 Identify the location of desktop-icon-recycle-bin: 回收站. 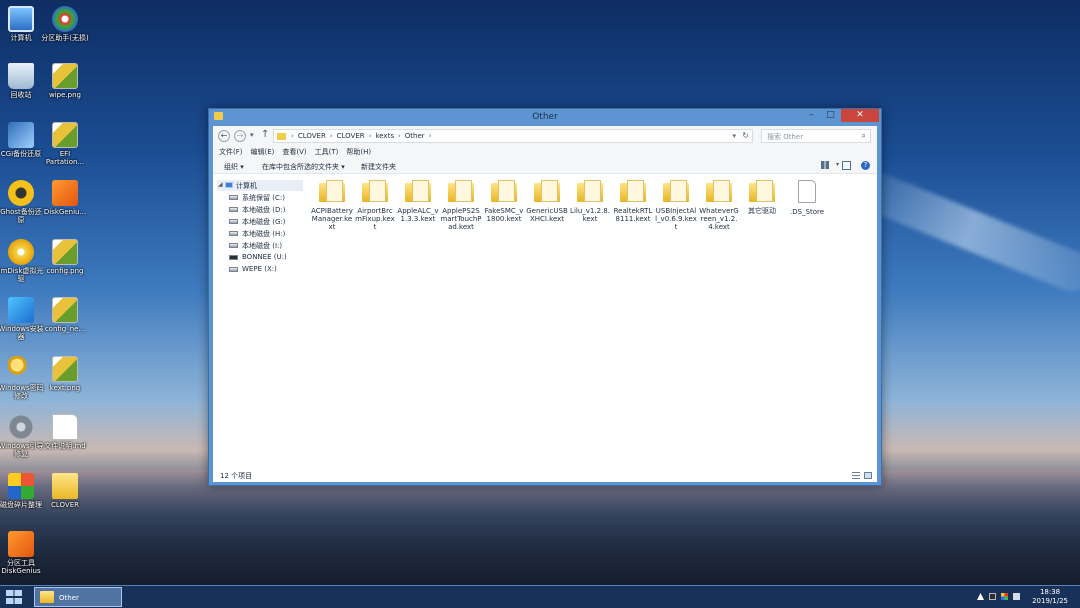
(22, 81).